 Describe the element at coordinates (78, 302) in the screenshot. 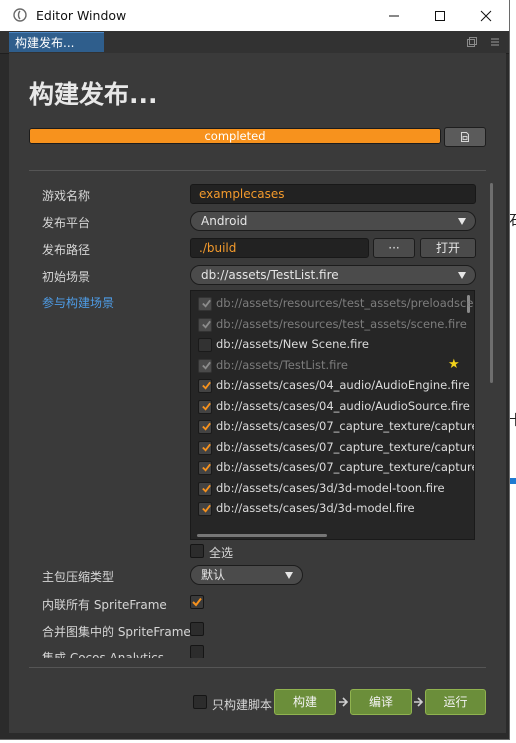

I see `included-scenes-label: 参与构建场景` at that location.